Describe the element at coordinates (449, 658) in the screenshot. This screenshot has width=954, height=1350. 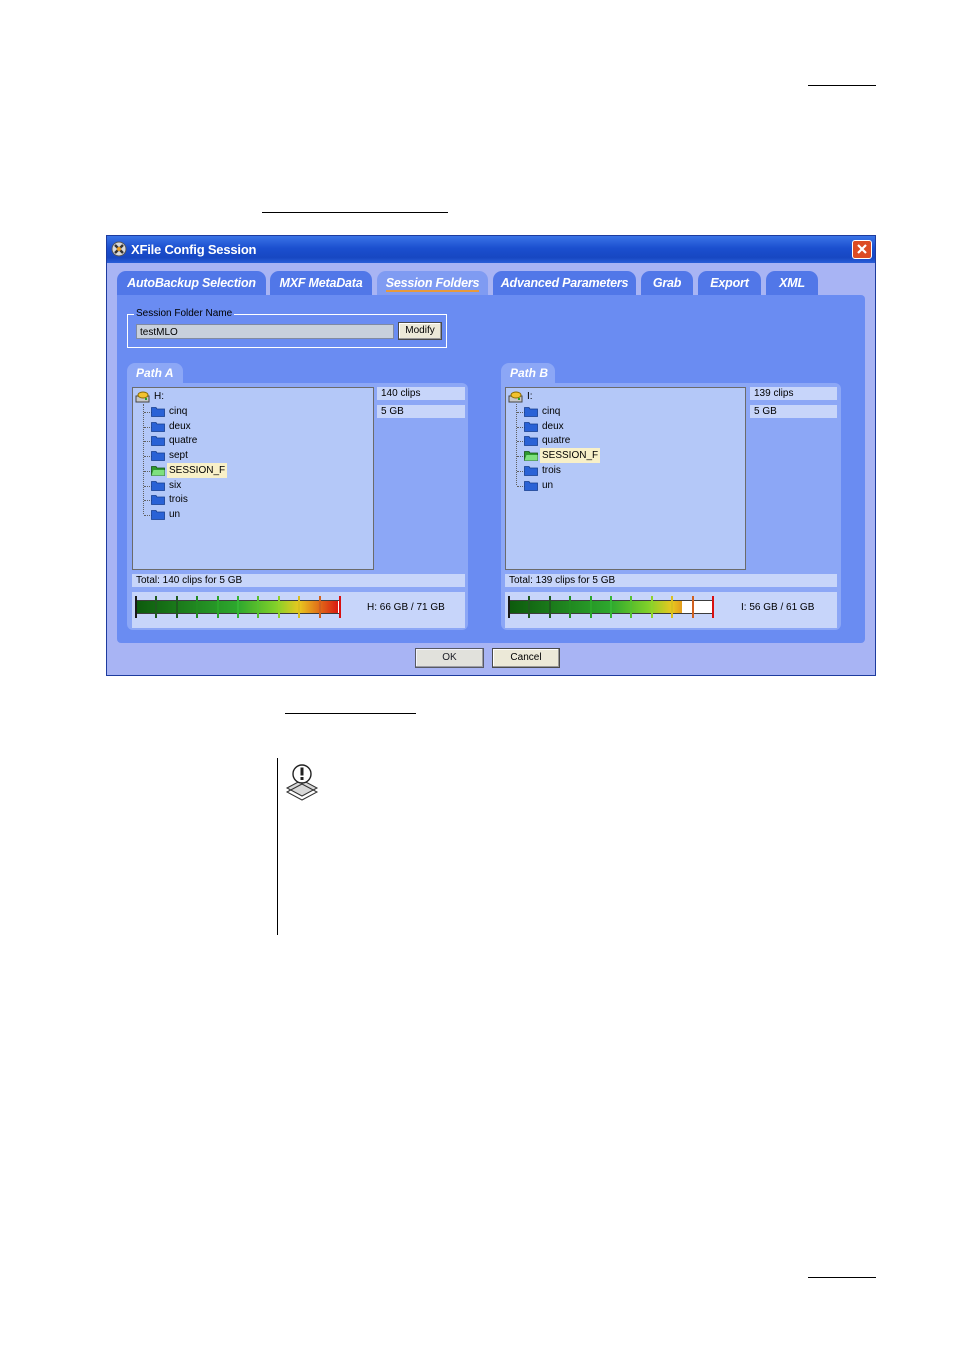
I see `ok-button: OK` at that location.